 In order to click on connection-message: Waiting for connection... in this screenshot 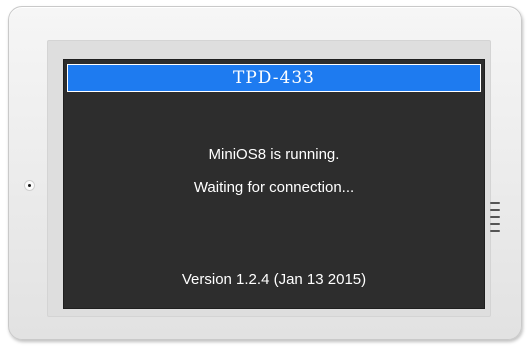, I will do `click(274, 187)`.